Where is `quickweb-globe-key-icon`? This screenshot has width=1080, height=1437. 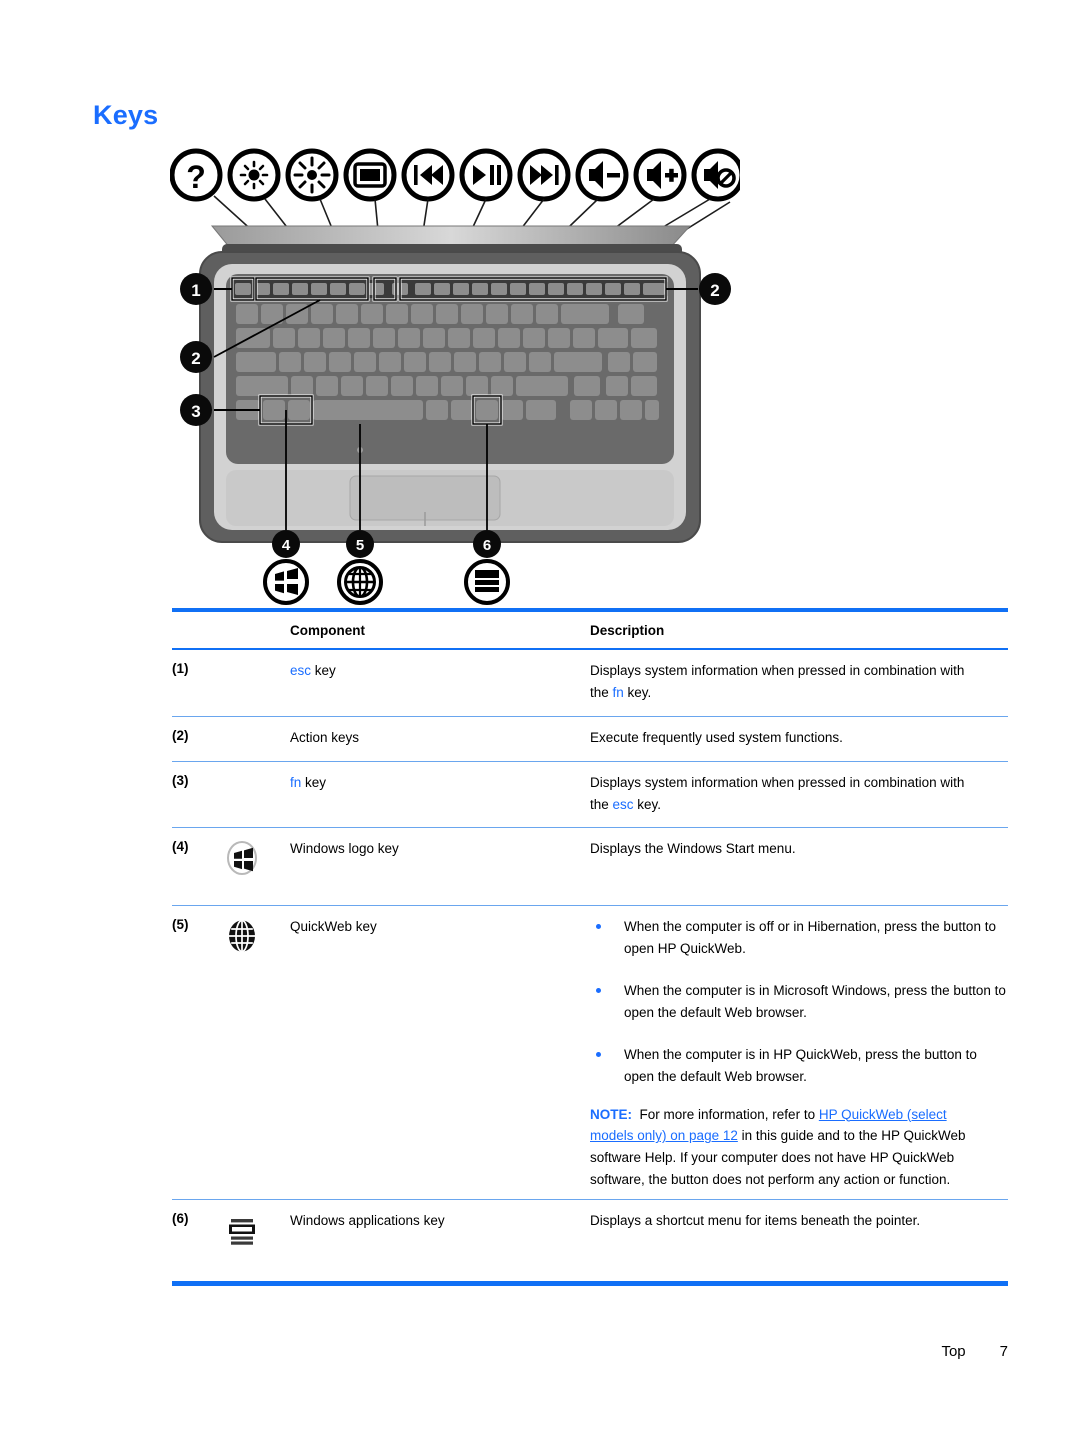
quickweb-globe-key-icon is located at coordinates (256, 938).